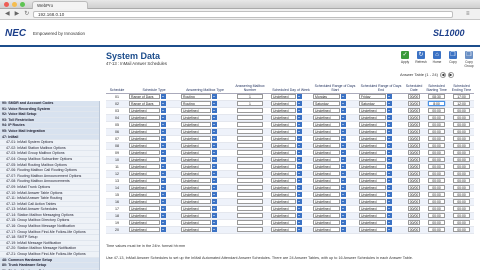 This screenshot has width=480, height=270. I want to click on starting-time-input: 08:30, so click(436, 96).